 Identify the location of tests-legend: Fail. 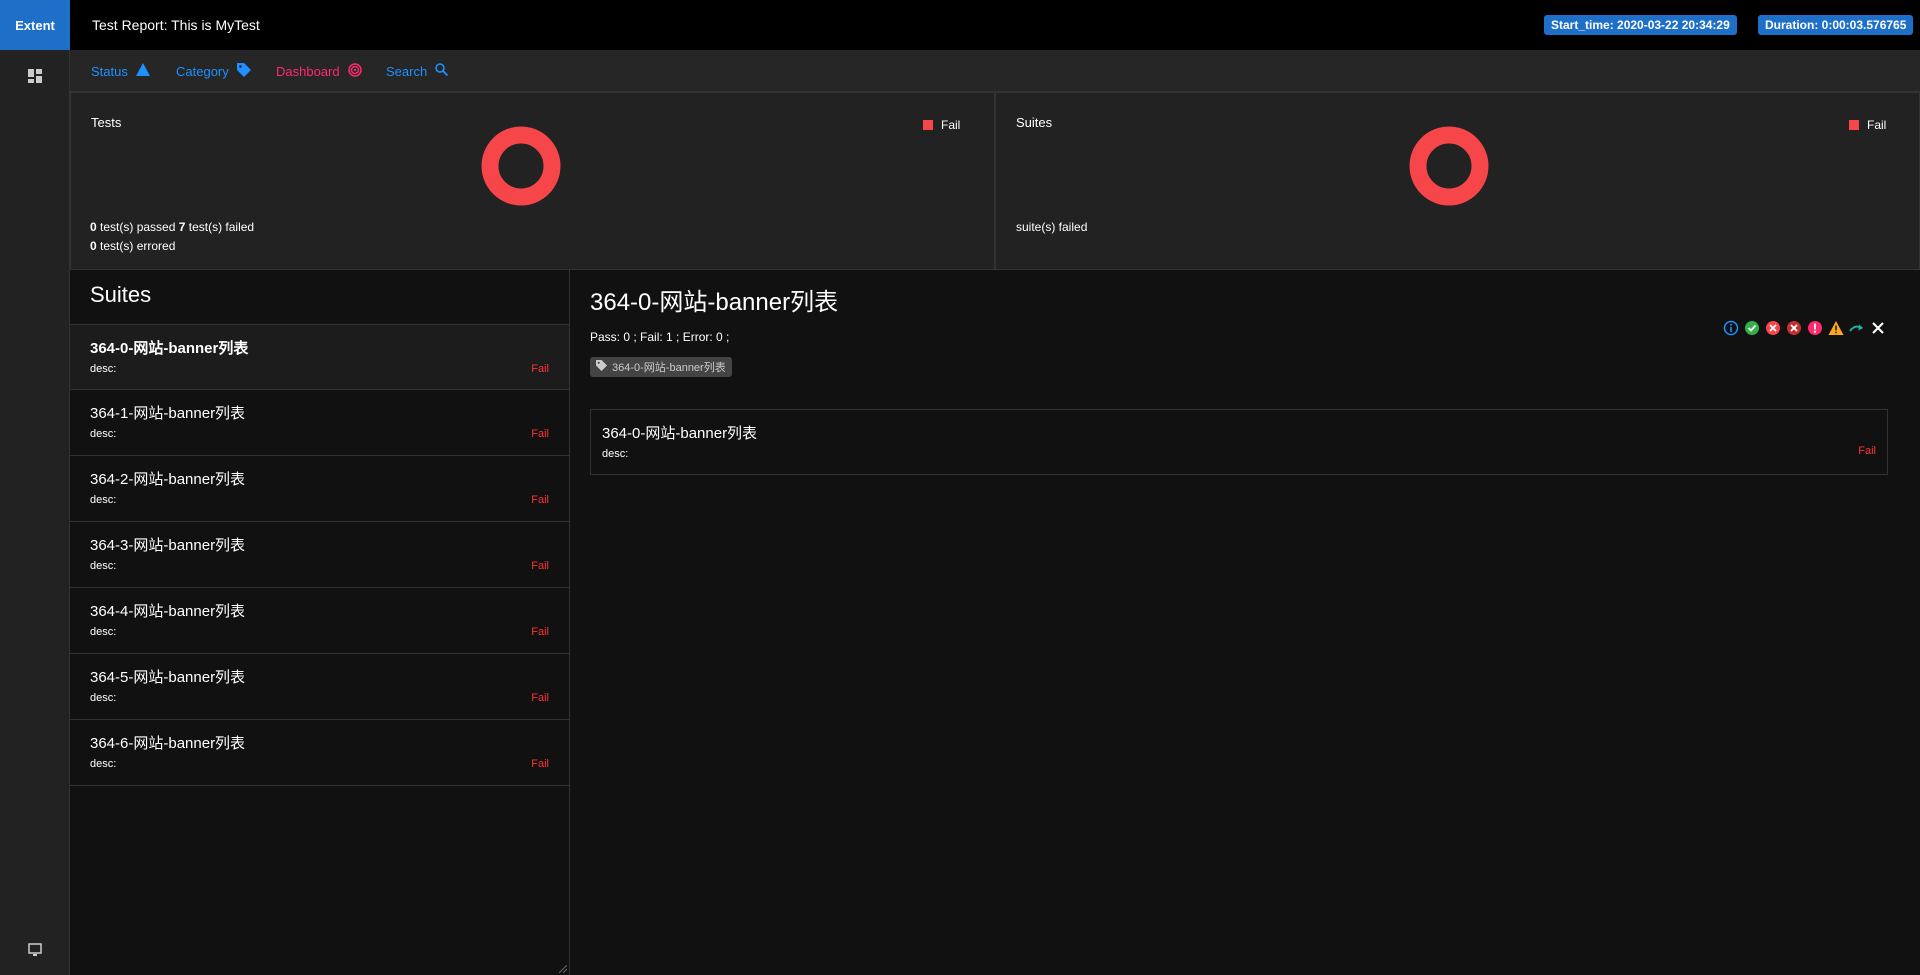
(941, 125).